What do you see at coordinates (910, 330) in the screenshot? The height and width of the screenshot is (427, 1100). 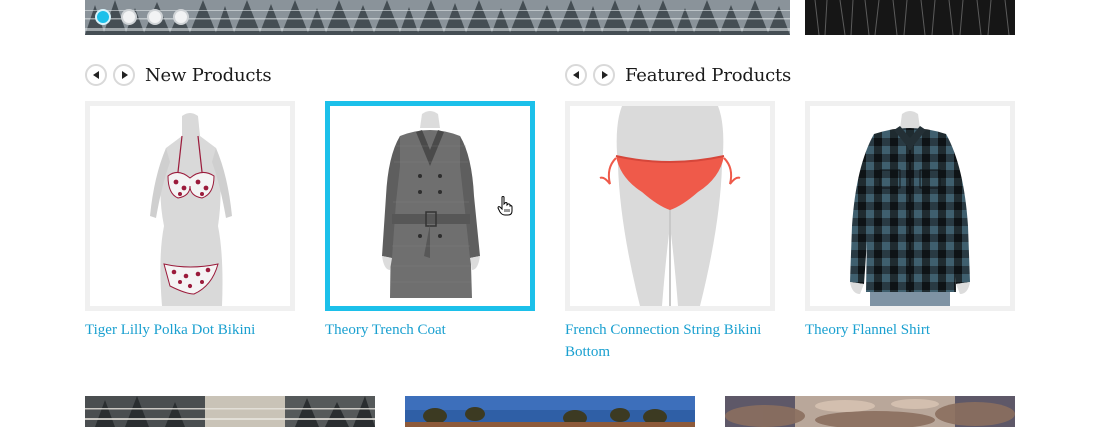 I see `product-name-link: Theory Flannel Shirt` at bounding box center [910, 330].